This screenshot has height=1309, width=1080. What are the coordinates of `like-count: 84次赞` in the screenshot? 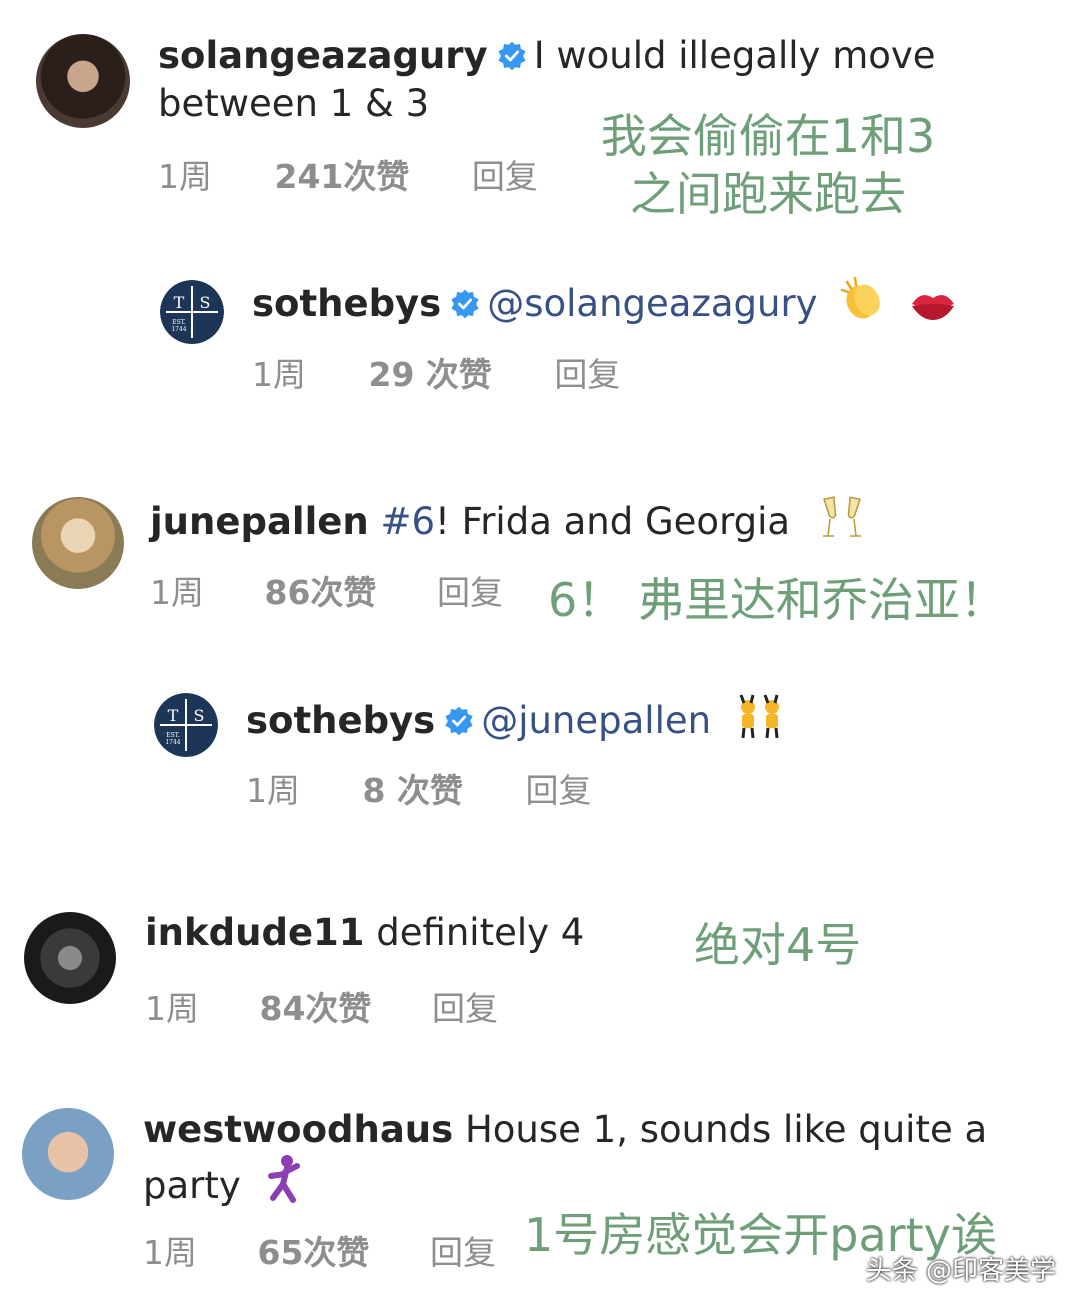 It's located at (316, 1006).